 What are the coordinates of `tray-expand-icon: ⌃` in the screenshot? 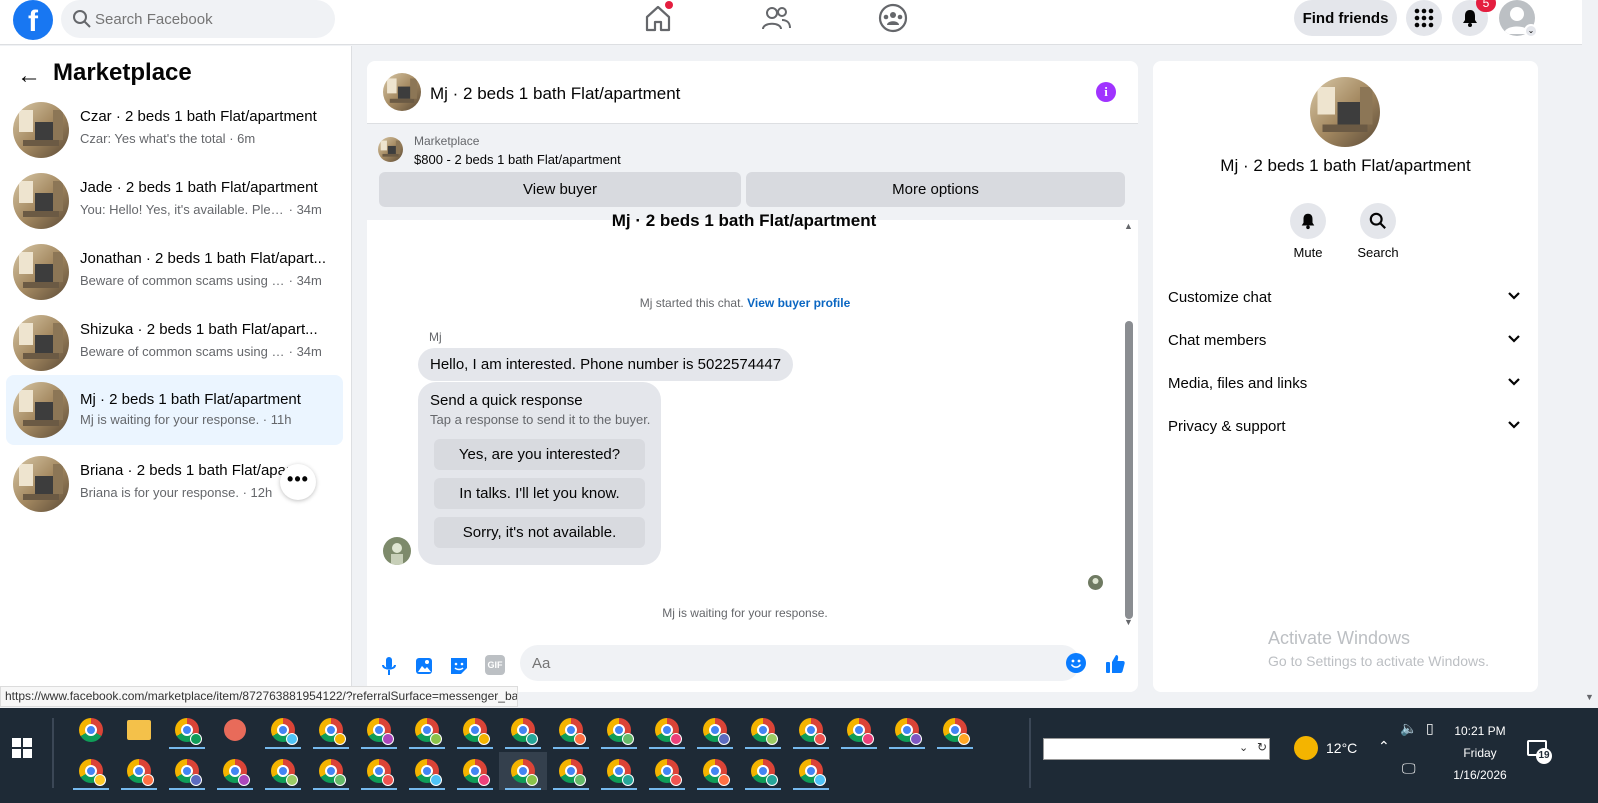 It's located at (1384, 746).